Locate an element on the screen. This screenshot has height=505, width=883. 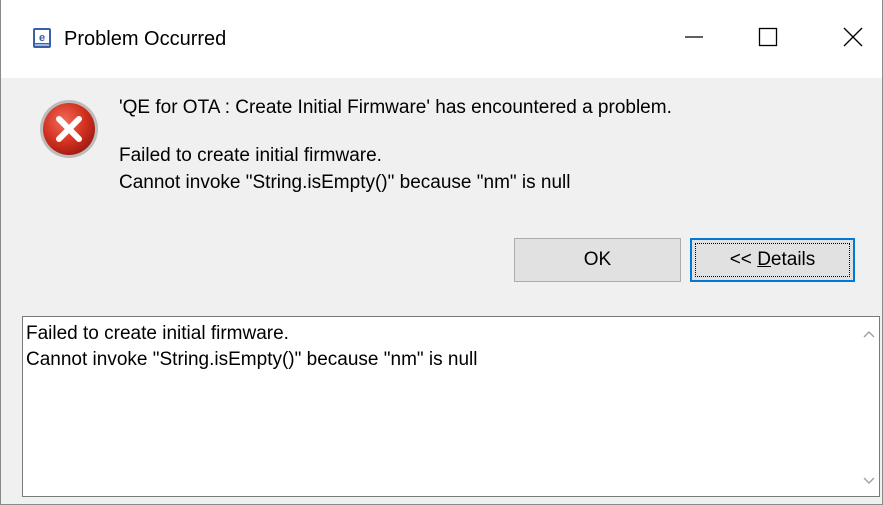
minimize-button is located at coordinates (694, 39).